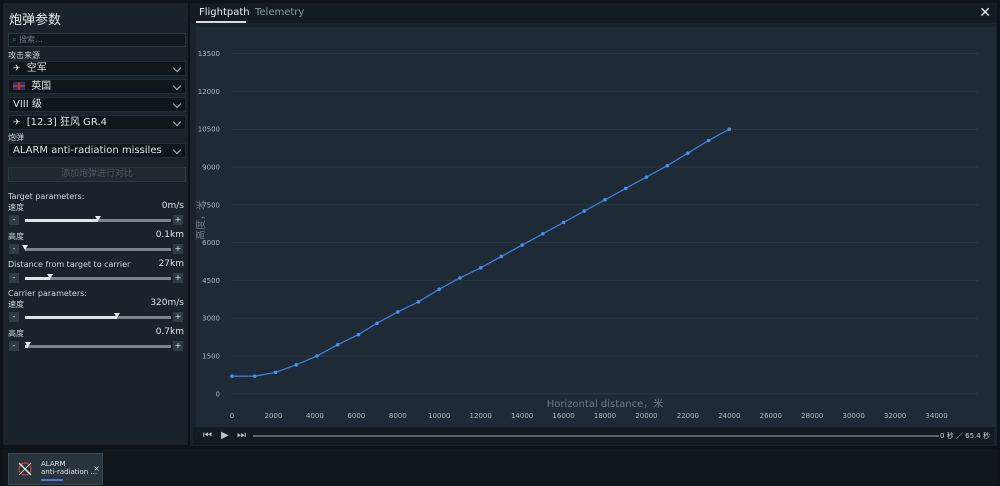  I want to click on target-params-heading: Target parameters:, so click(46, 196).